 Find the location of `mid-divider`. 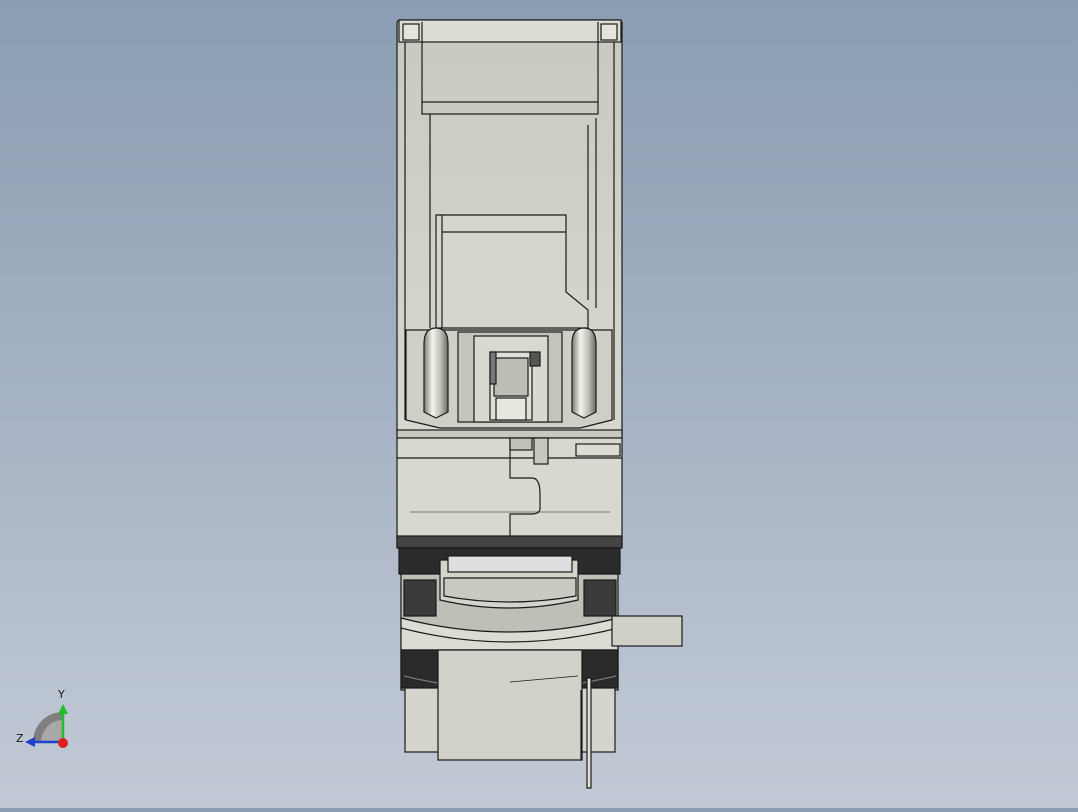

mid-divider is located at coordinates (509, 434).